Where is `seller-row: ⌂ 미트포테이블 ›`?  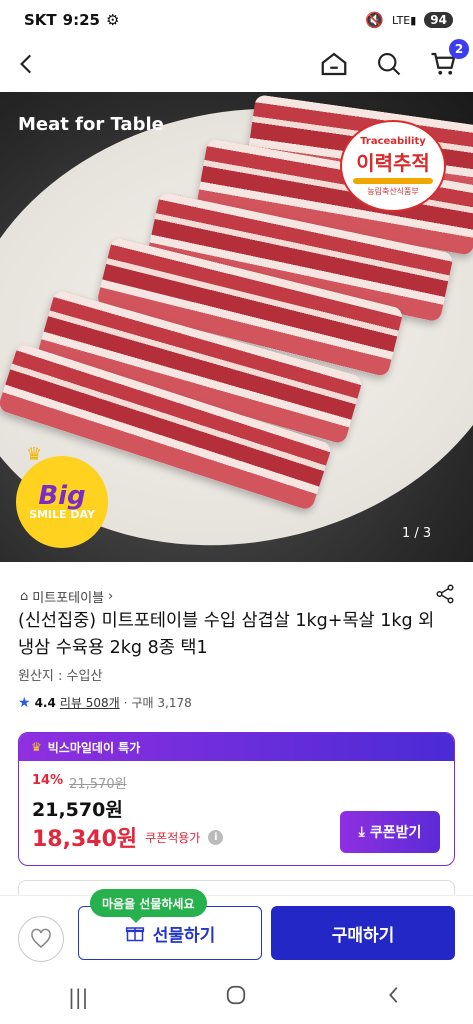
seller-row: ⌂ 미트포테이블 › is located at coordinates (238, 596).